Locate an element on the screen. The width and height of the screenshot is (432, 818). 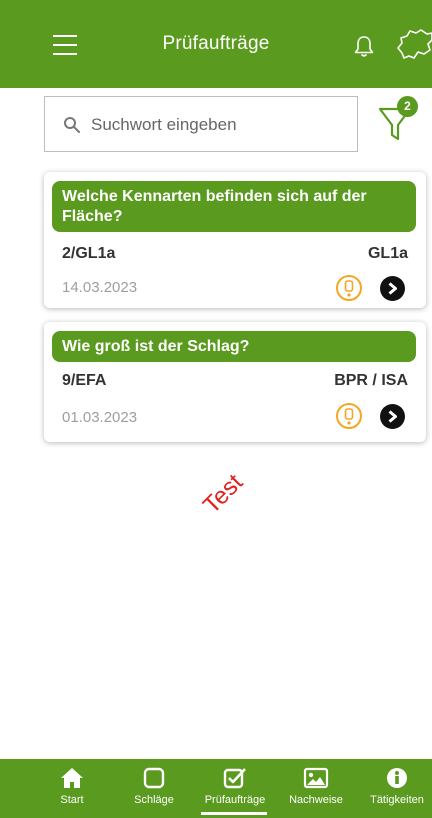
task-code: GL1a is located at coordinates (387, 253).